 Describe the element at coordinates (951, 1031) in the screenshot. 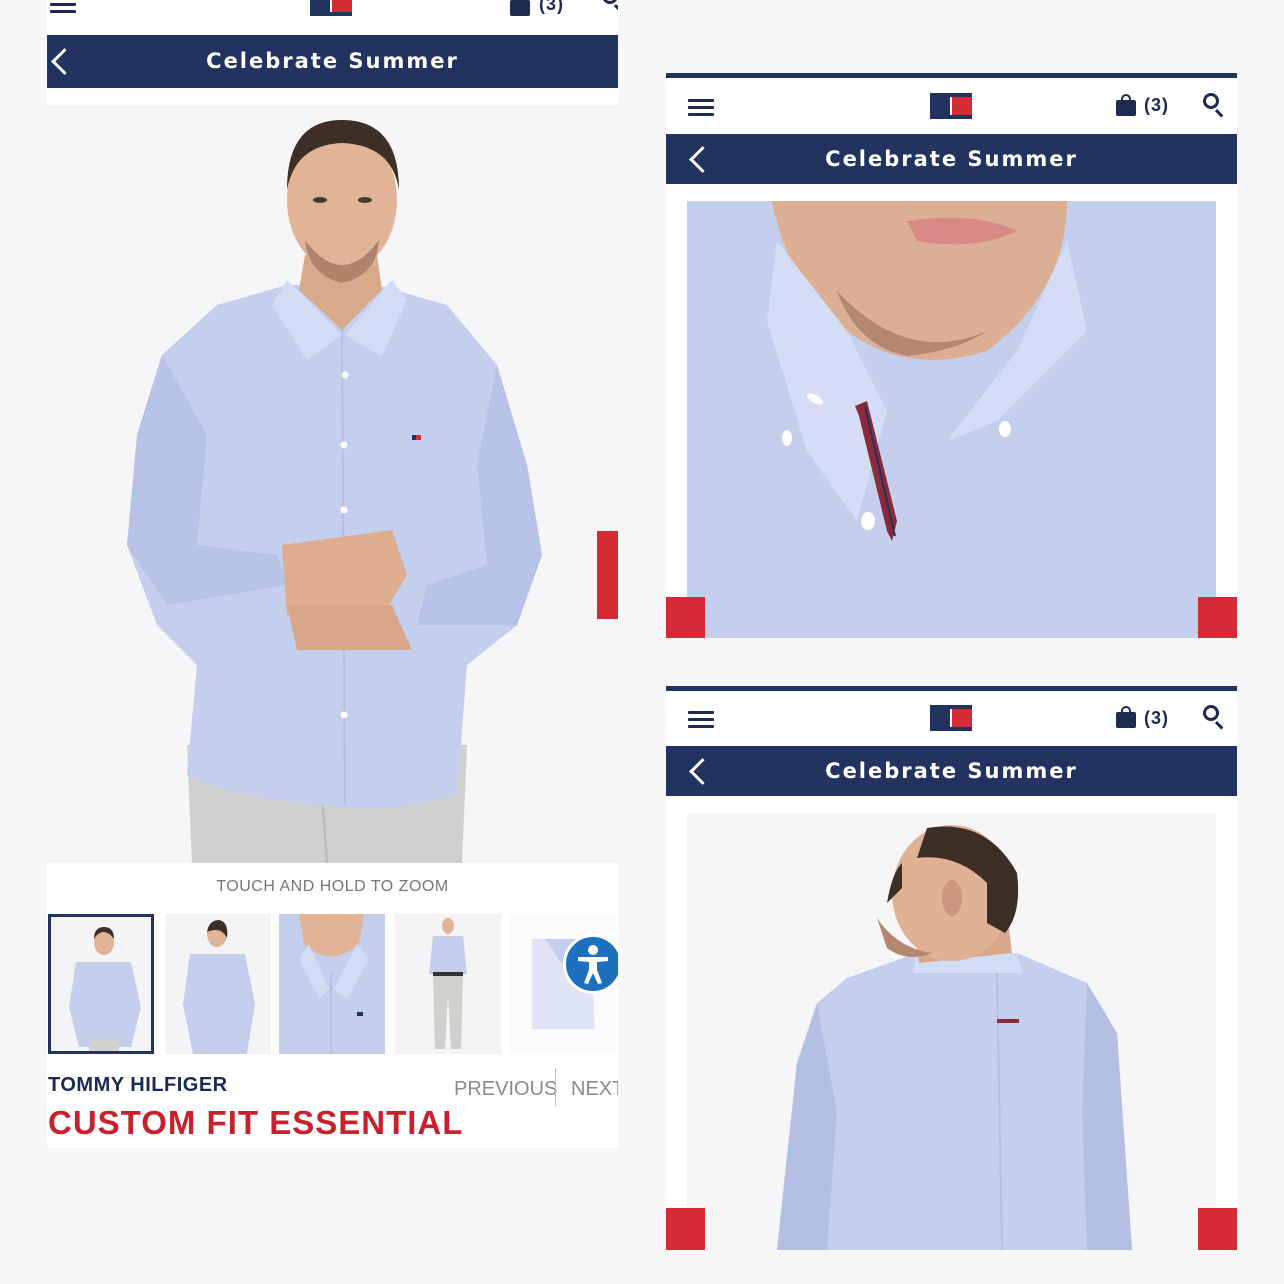

I see `product-back-image` at that location.